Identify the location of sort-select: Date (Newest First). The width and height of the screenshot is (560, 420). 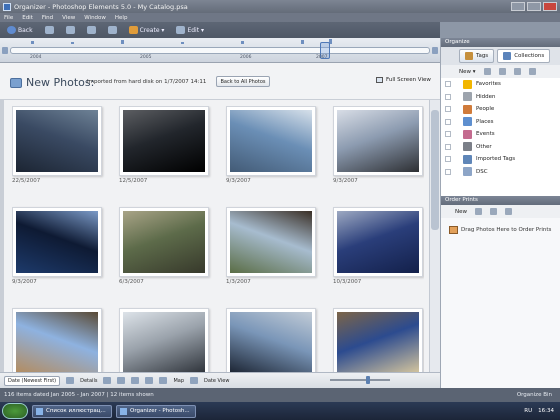
(32, 380).